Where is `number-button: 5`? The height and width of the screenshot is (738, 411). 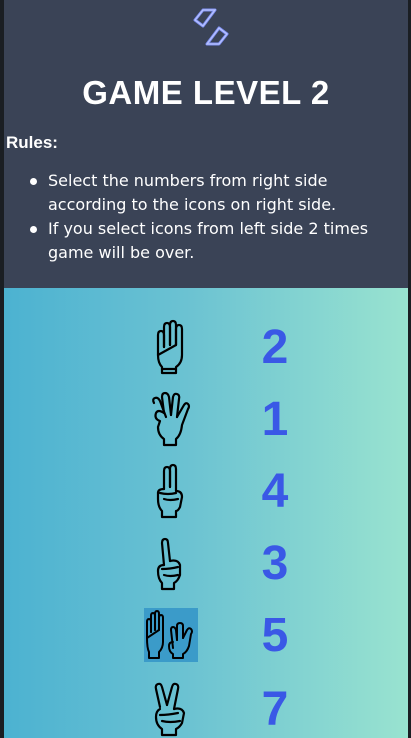 number-button: 5 is located at coordinates (275, 636).